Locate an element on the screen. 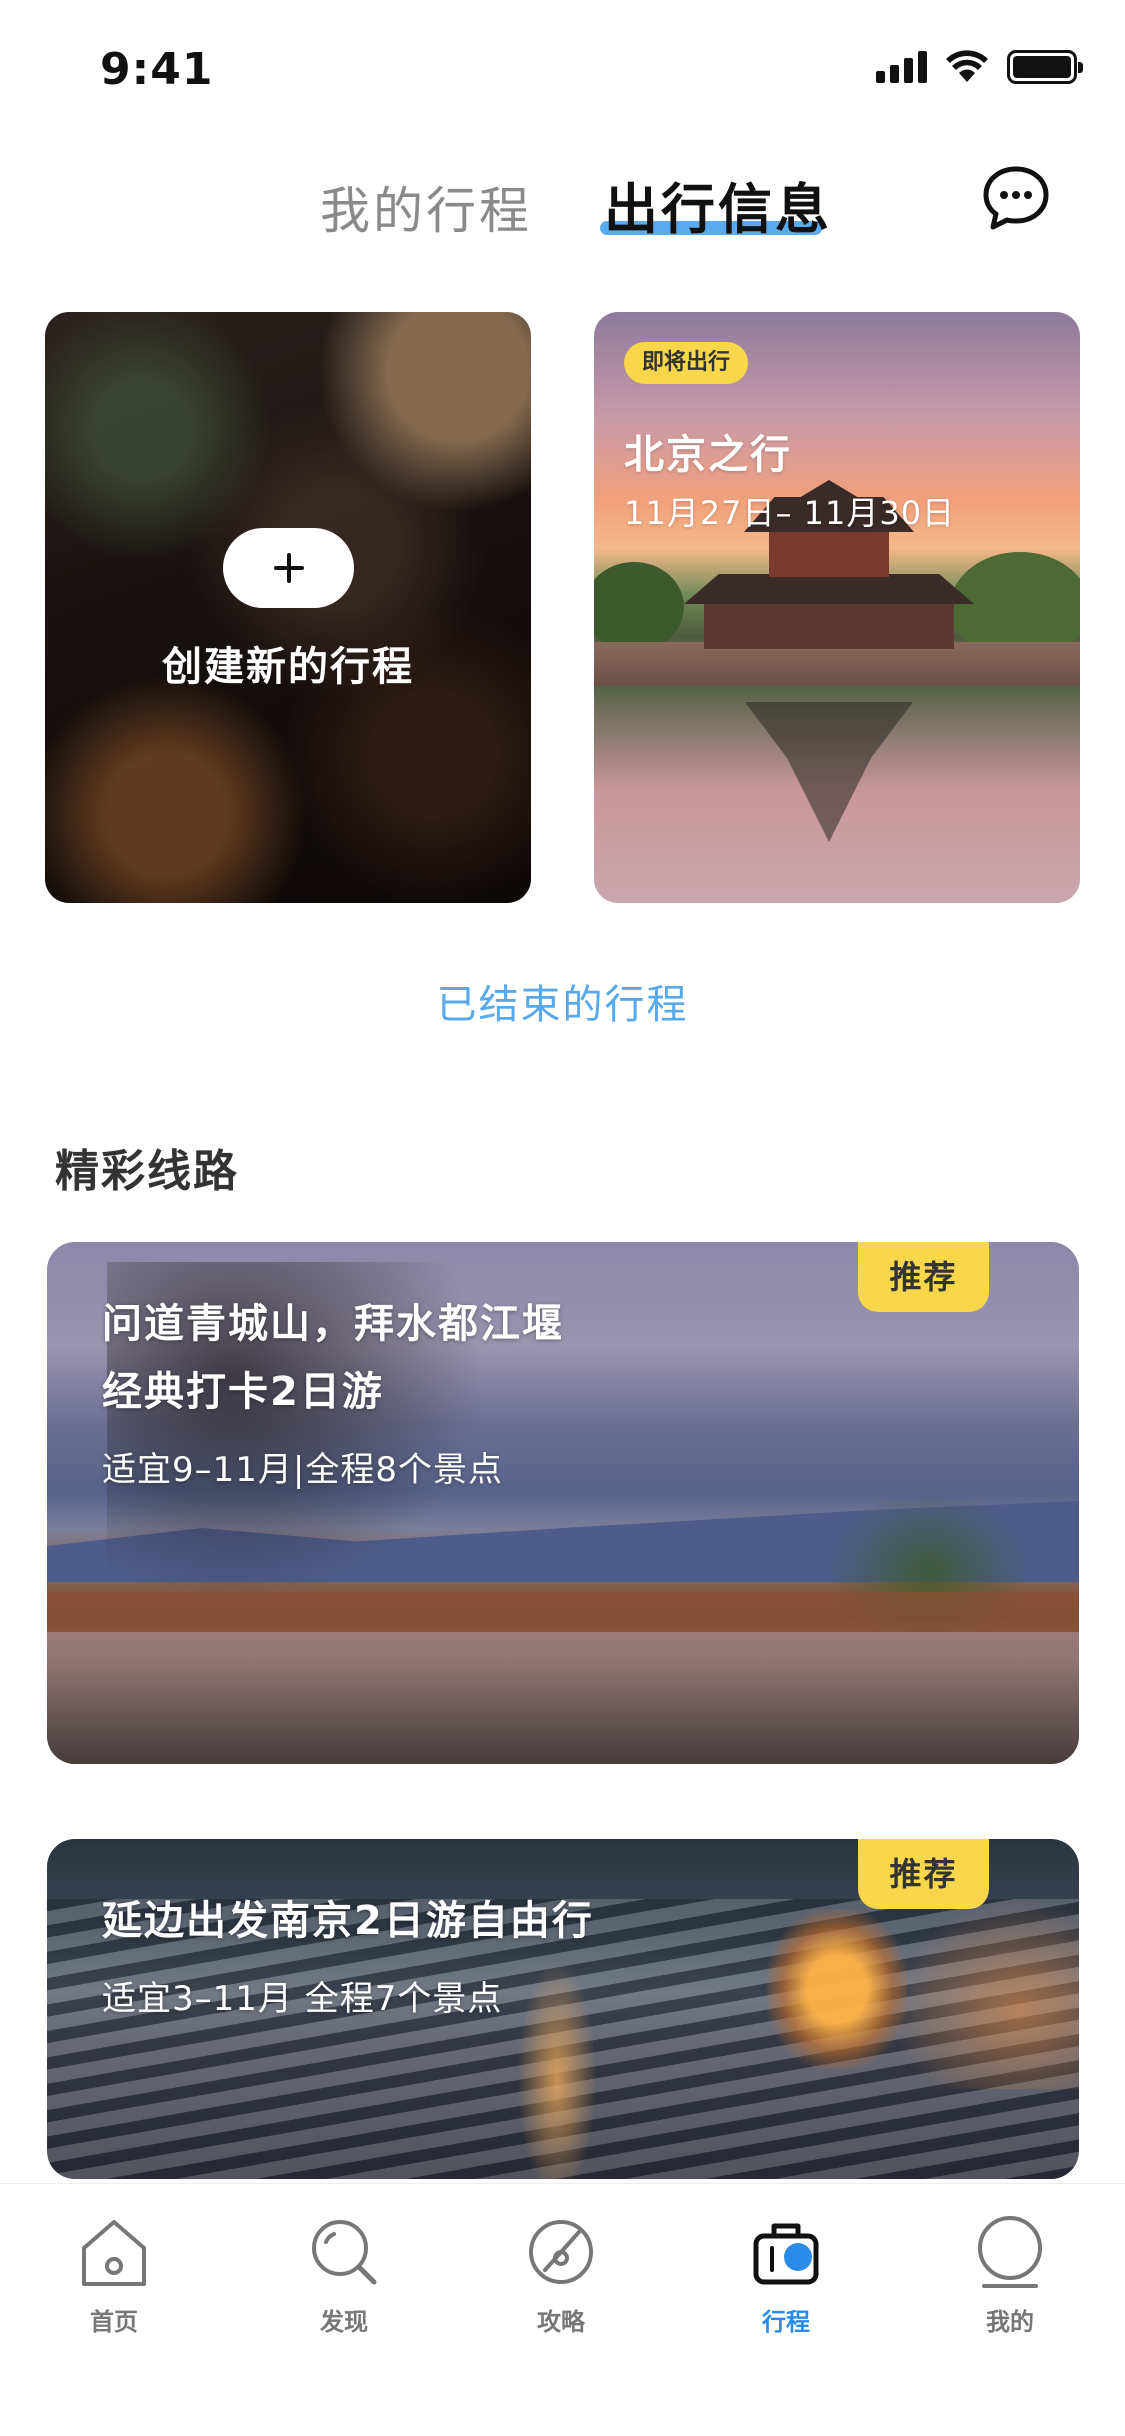  trip-icon is located at coordinates (786, 2254).